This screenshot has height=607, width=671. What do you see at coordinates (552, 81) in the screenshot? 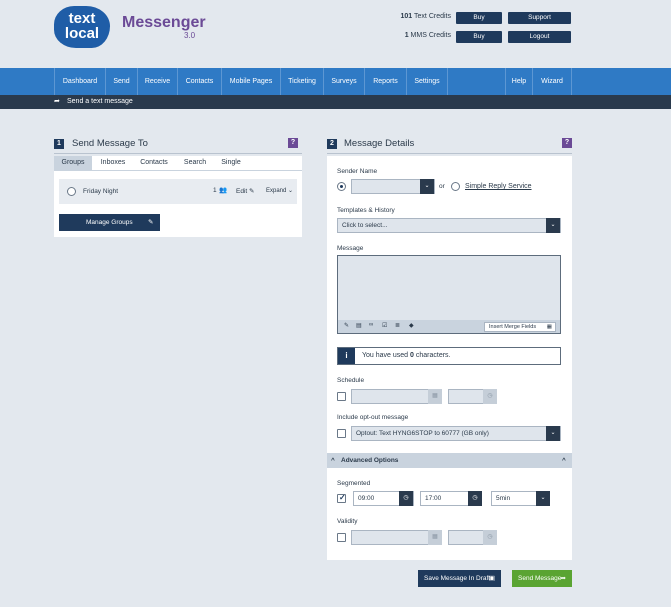
I see `nav-wizard: Wizard` at bounding box center [552, 81].